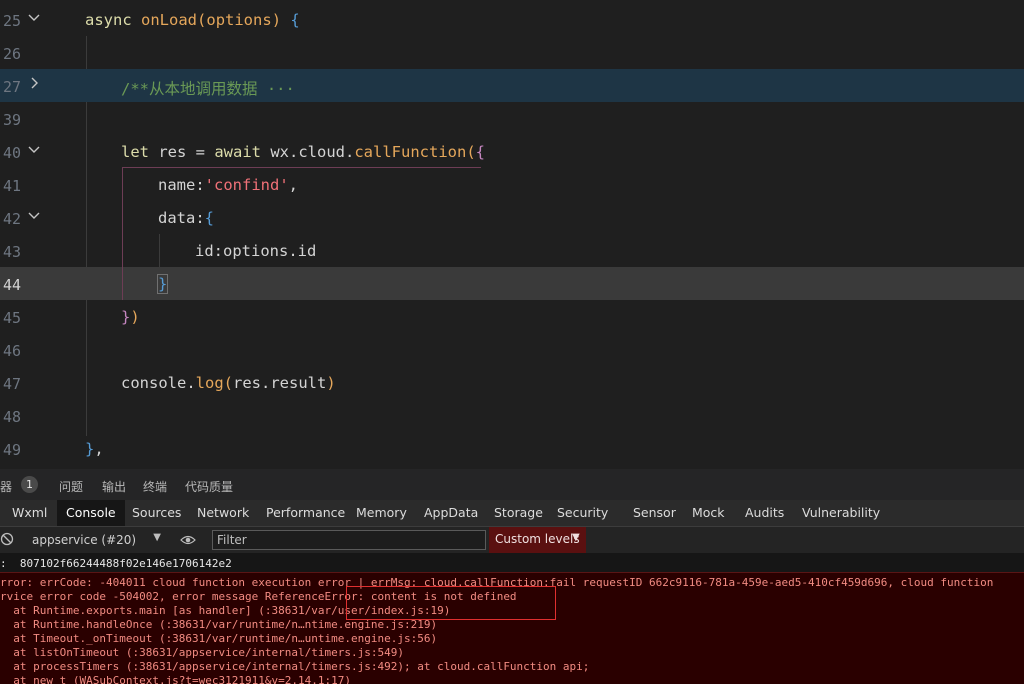 This screenshot has height=684, width=1024. What do you see at coordinates (11, 120) in the screenshot?
I see `line-number: 39` at bounding box center [11, 120].